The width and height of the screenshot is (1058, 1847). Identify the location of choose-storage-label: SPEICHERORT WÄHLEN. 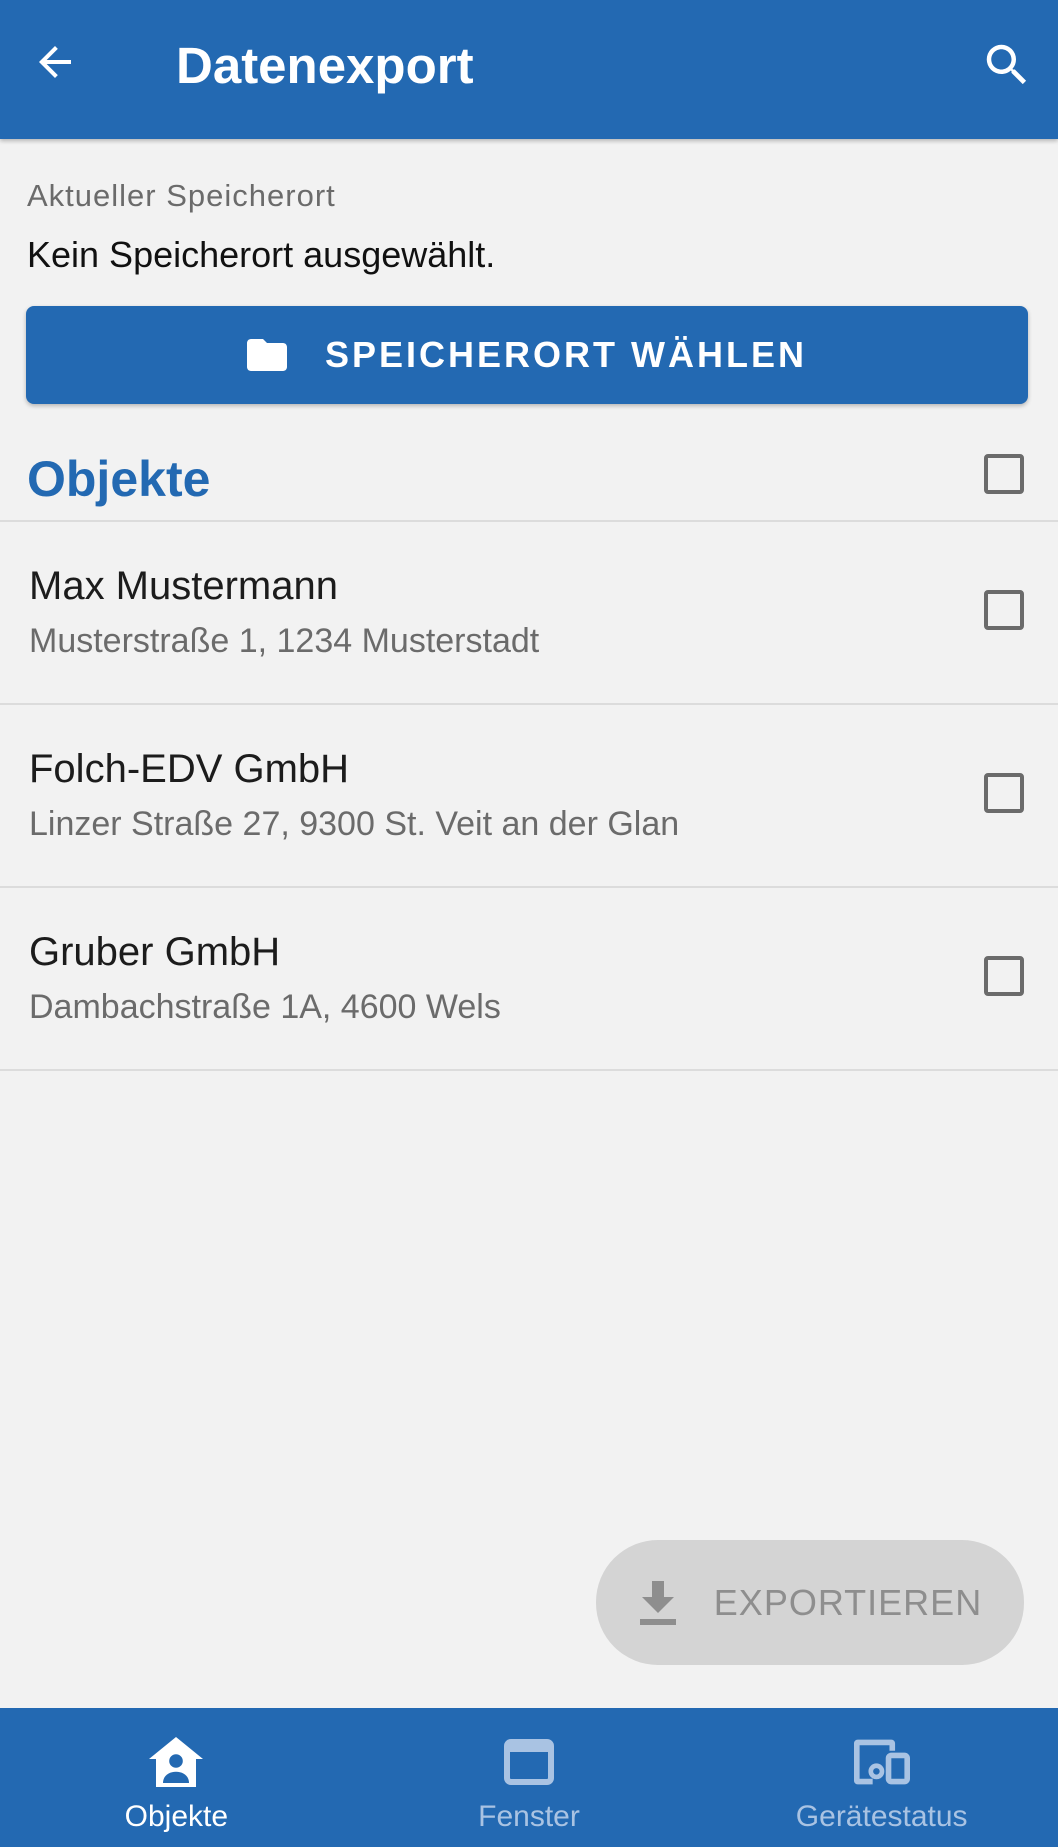
(565, 354).